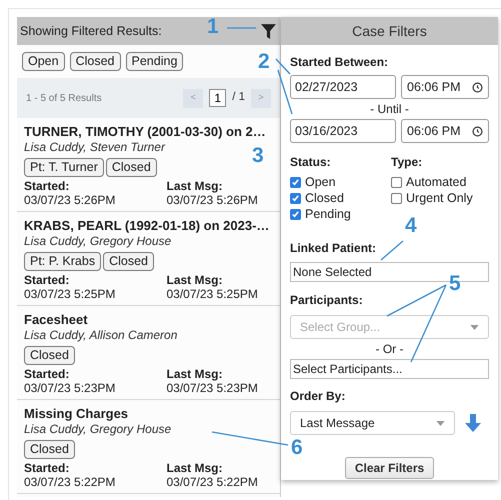 The height and width of the screenshot is (500, 501). I want to click on until-label: - Until -, so click(389, 109).